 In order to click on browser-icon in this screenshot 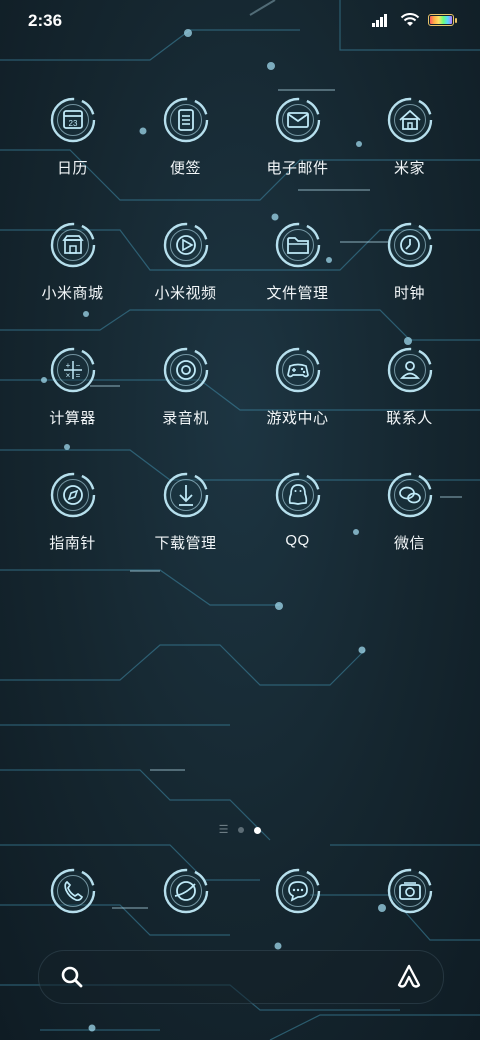, I will do `click(185, 891)`.